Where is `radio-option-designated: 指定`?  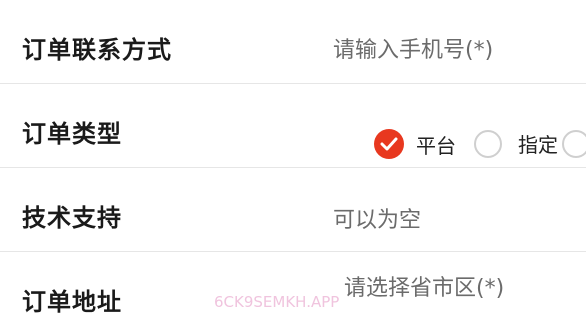
radio-option-designated: 指定 is located at coordinates (552, 143).